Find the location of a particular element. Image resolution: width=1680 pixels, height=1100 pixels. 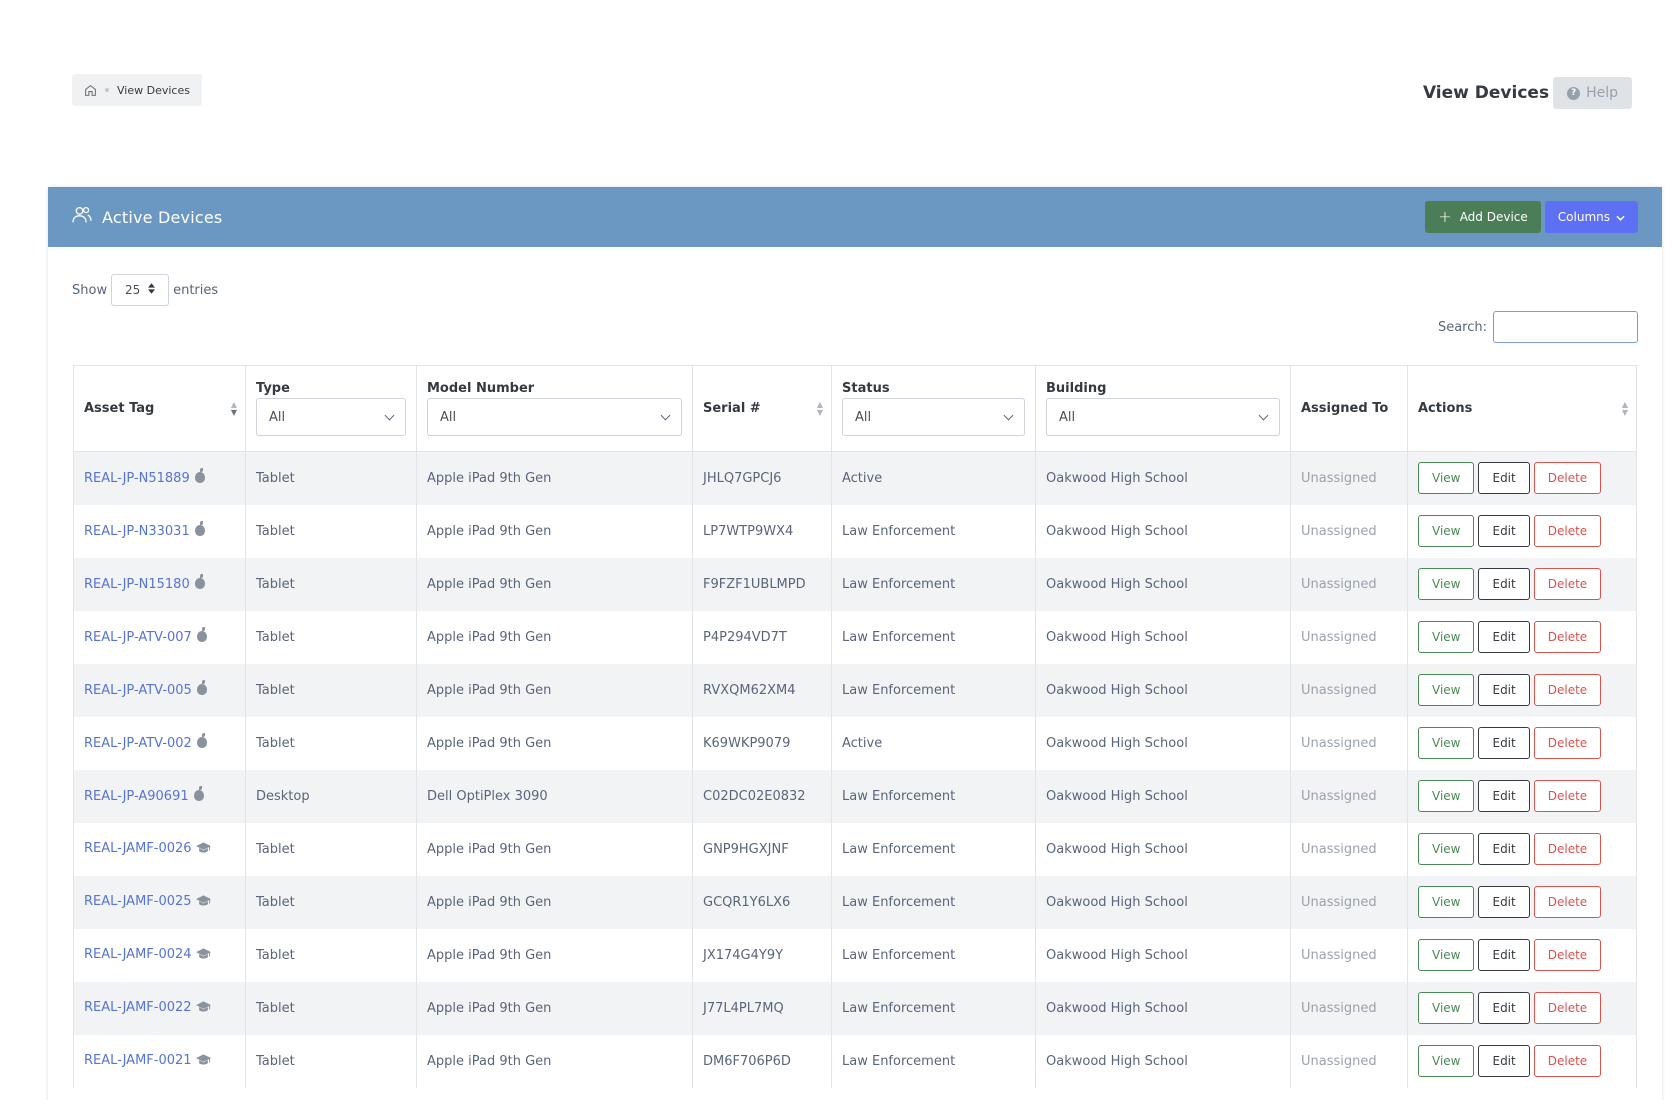

serial-cell: LP7WTP9WX4 is located at coordinates (762, 531).